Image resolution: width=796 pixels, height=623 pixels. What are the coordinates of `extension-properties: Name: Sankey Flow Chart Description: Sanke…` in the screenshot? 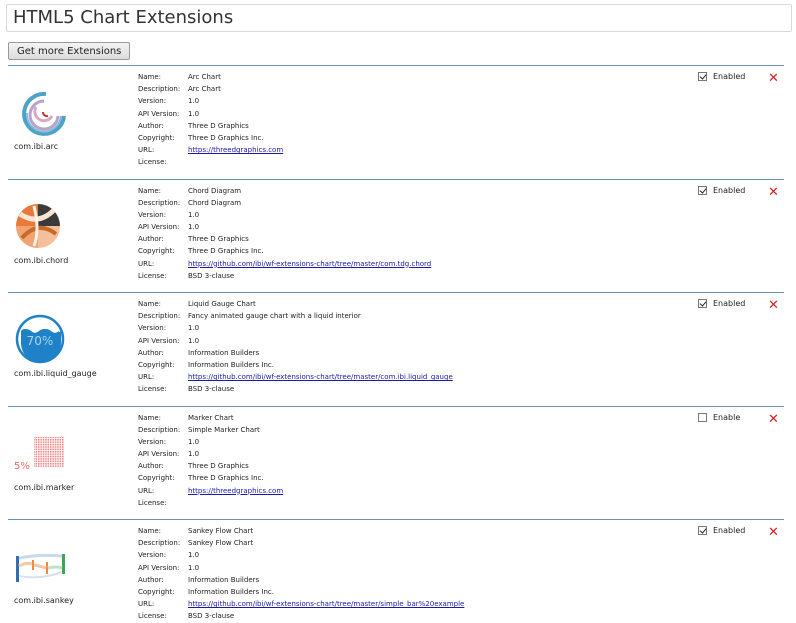 It's located at (301, 574).